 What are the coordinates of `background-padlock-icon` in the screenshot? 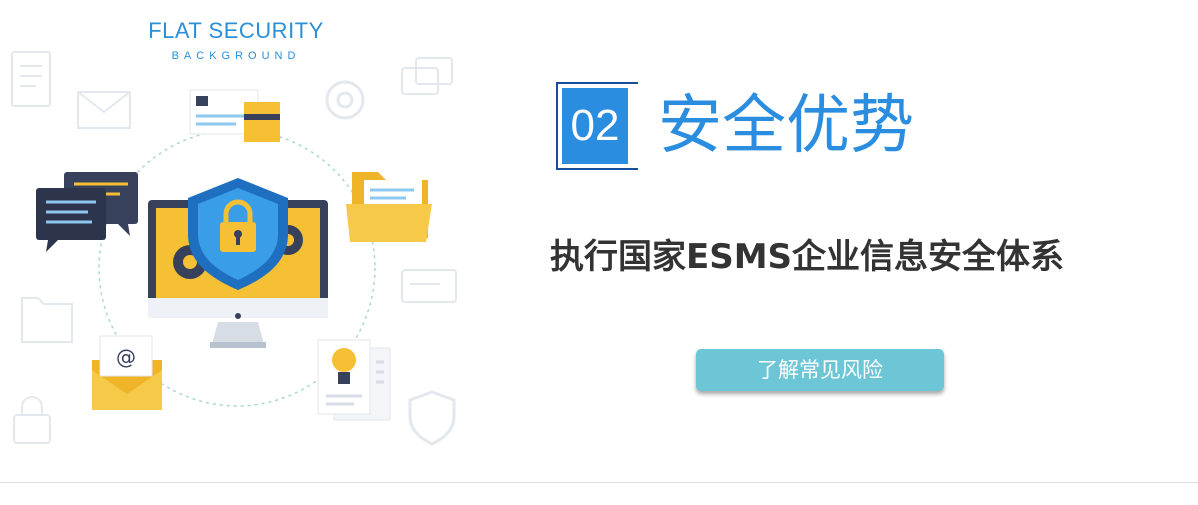 It's located at (32, 420).